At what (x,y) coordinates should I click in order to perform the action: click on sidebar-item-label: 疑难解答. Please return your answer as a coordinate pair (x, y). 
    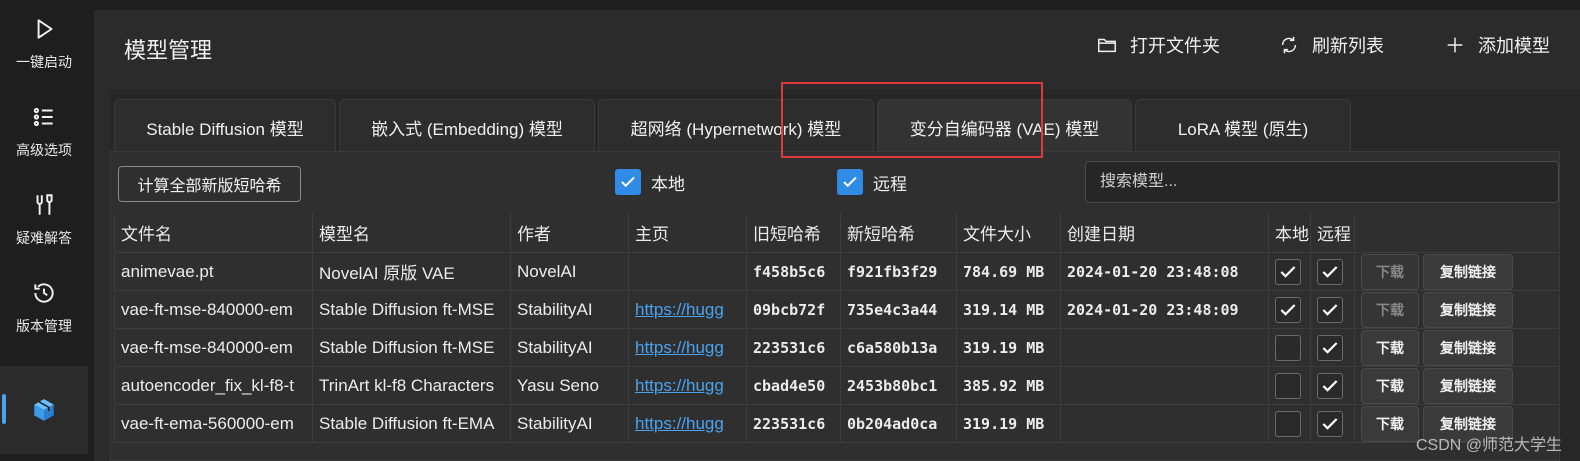
    Looking at the image, I should click on (44, 238).